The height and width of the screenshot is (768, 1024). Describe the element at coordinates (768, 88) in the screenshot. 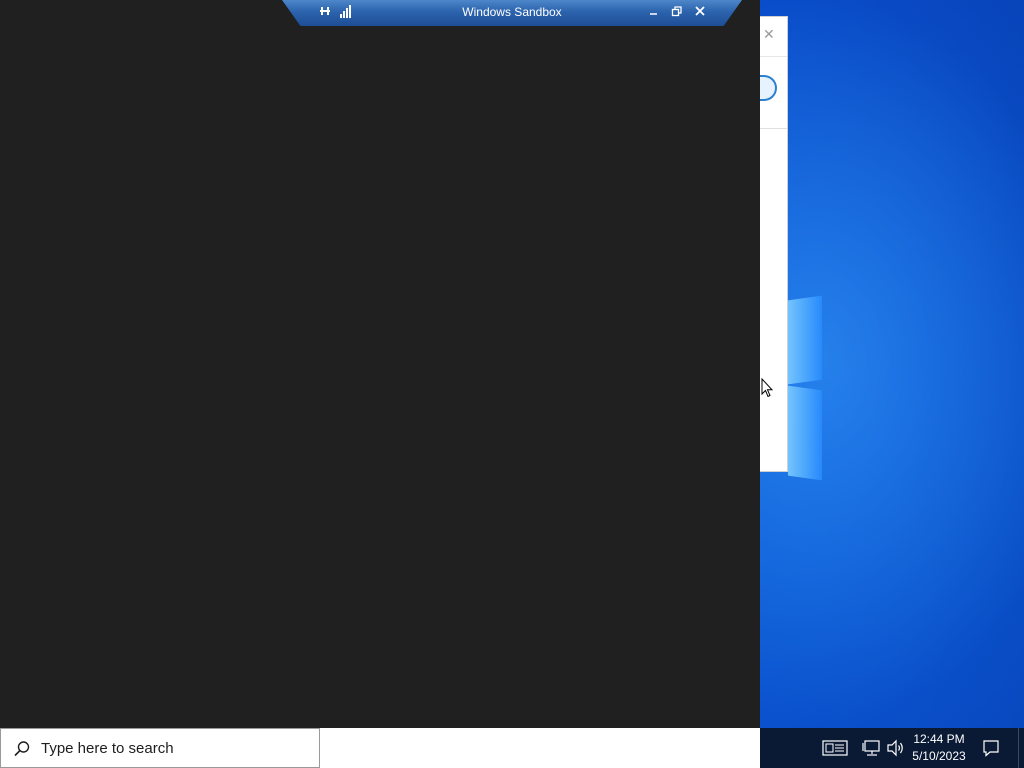

I see `app-icon` at that location.